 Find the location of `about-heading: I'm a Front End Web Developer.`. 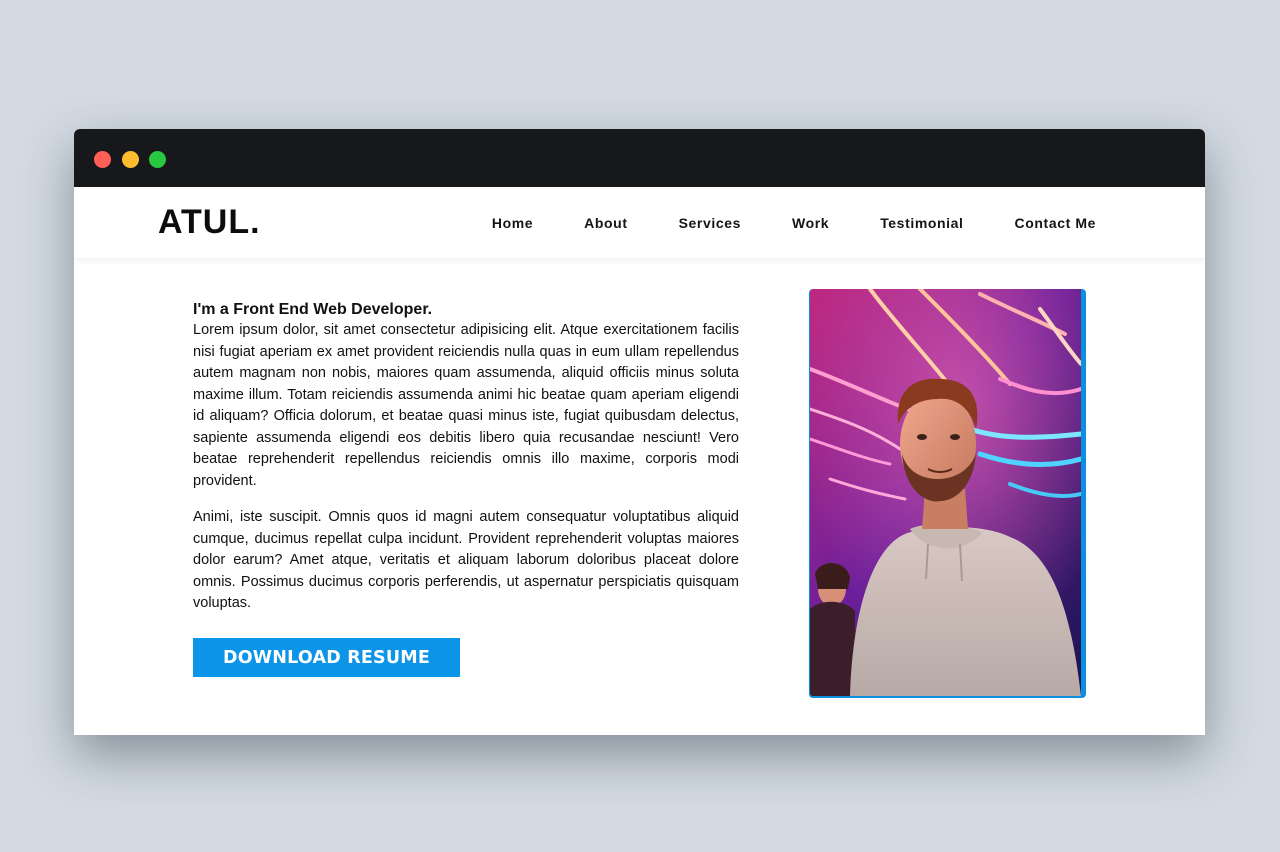

about-heading: I'm a Front End Web Developer. is located at coordinates (313, 309).